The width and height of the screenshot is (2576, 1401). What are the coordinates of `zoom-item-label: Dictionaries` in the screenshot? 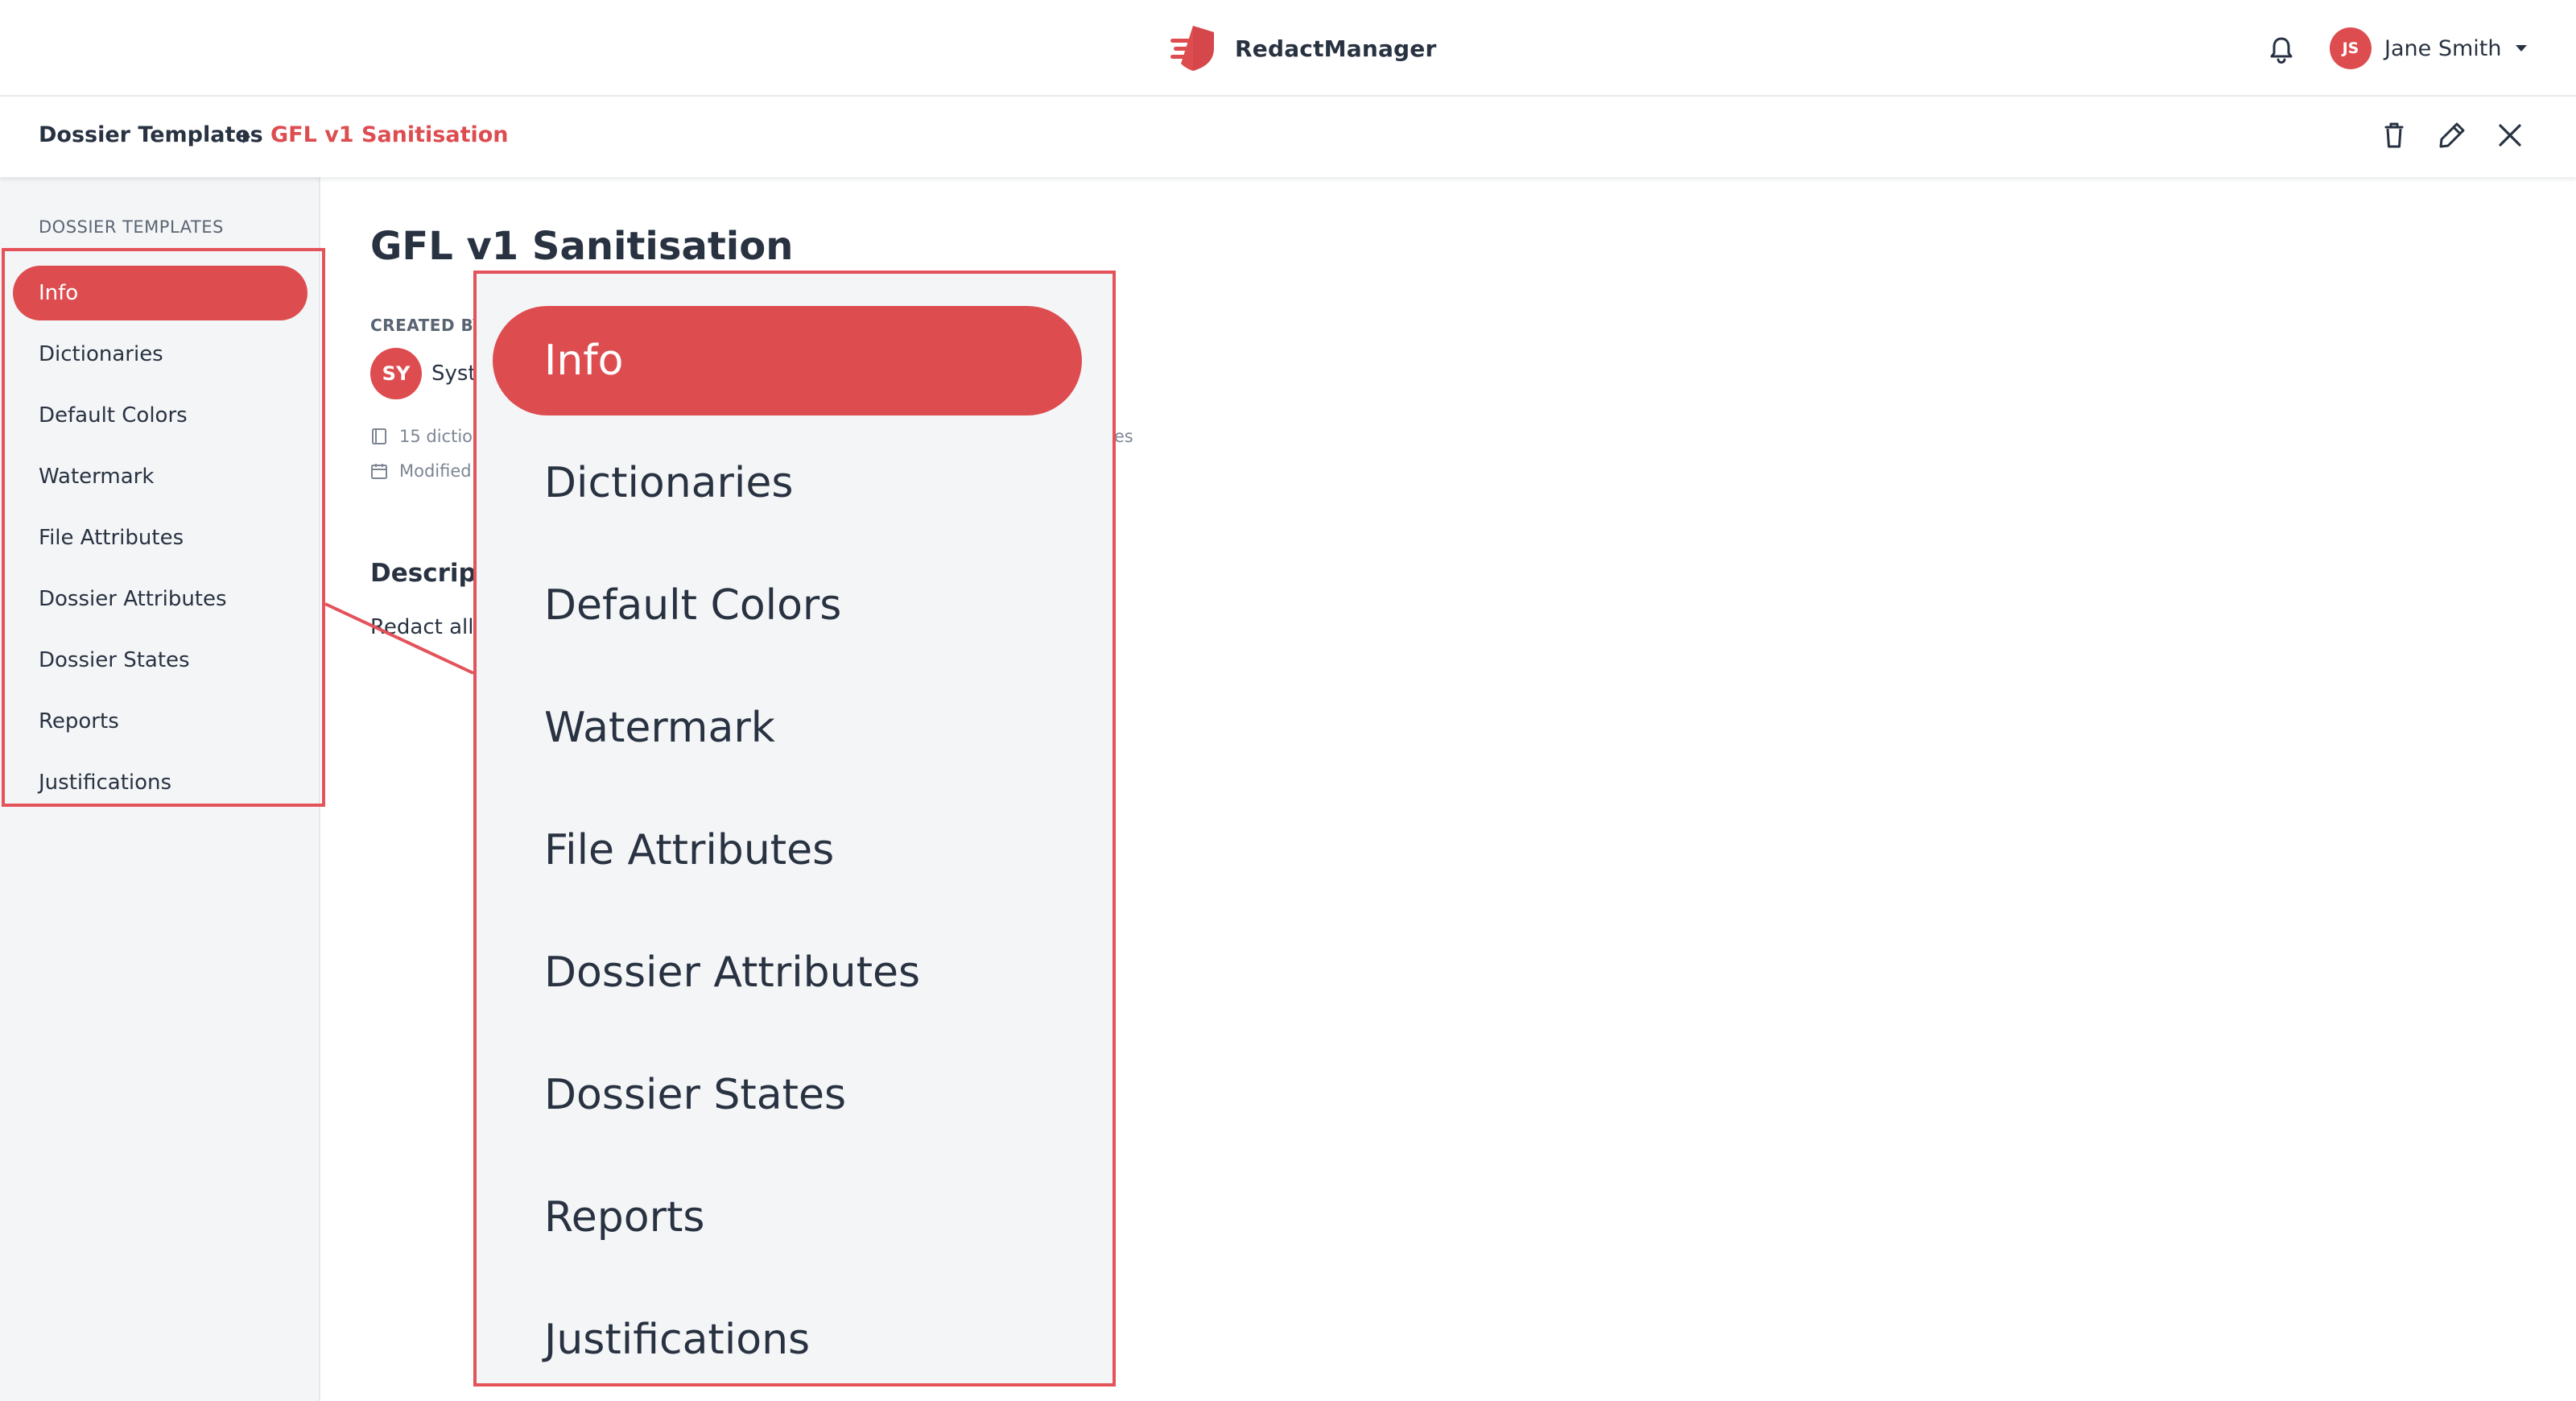 It's located at (669, 483).